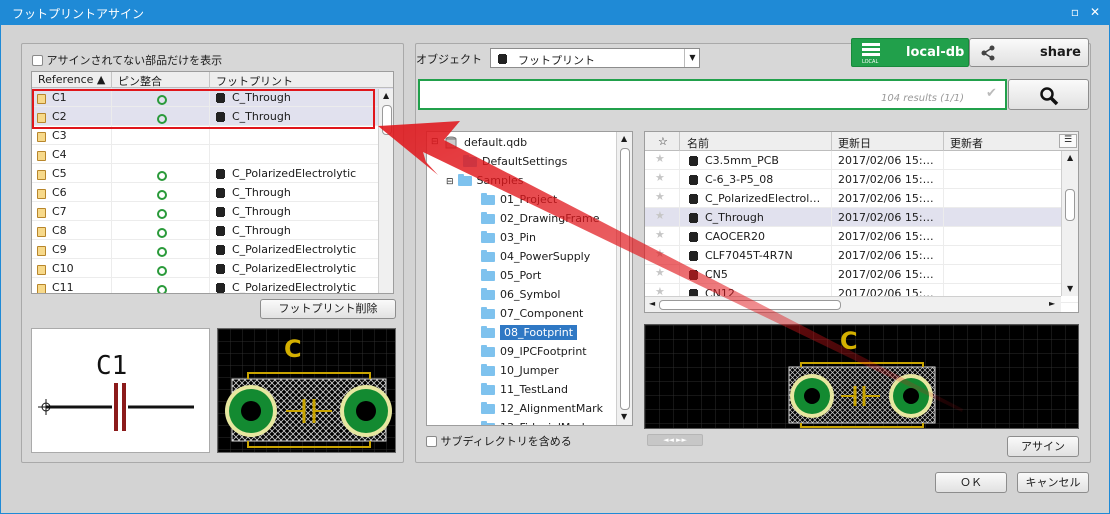  I want to click on footprint-graphic, so click(306, 390).